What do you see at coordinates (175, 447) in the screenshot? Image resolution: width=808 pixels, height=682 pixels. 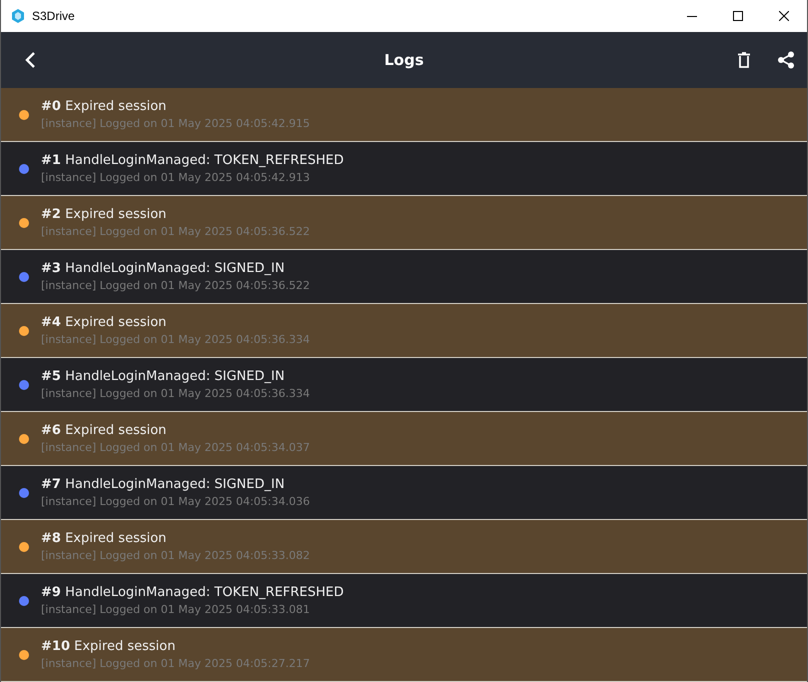 I see `log-timestamp: [instance] Logged on 01 May 2025 04:05:34.037` at bounding box center [175, 447].